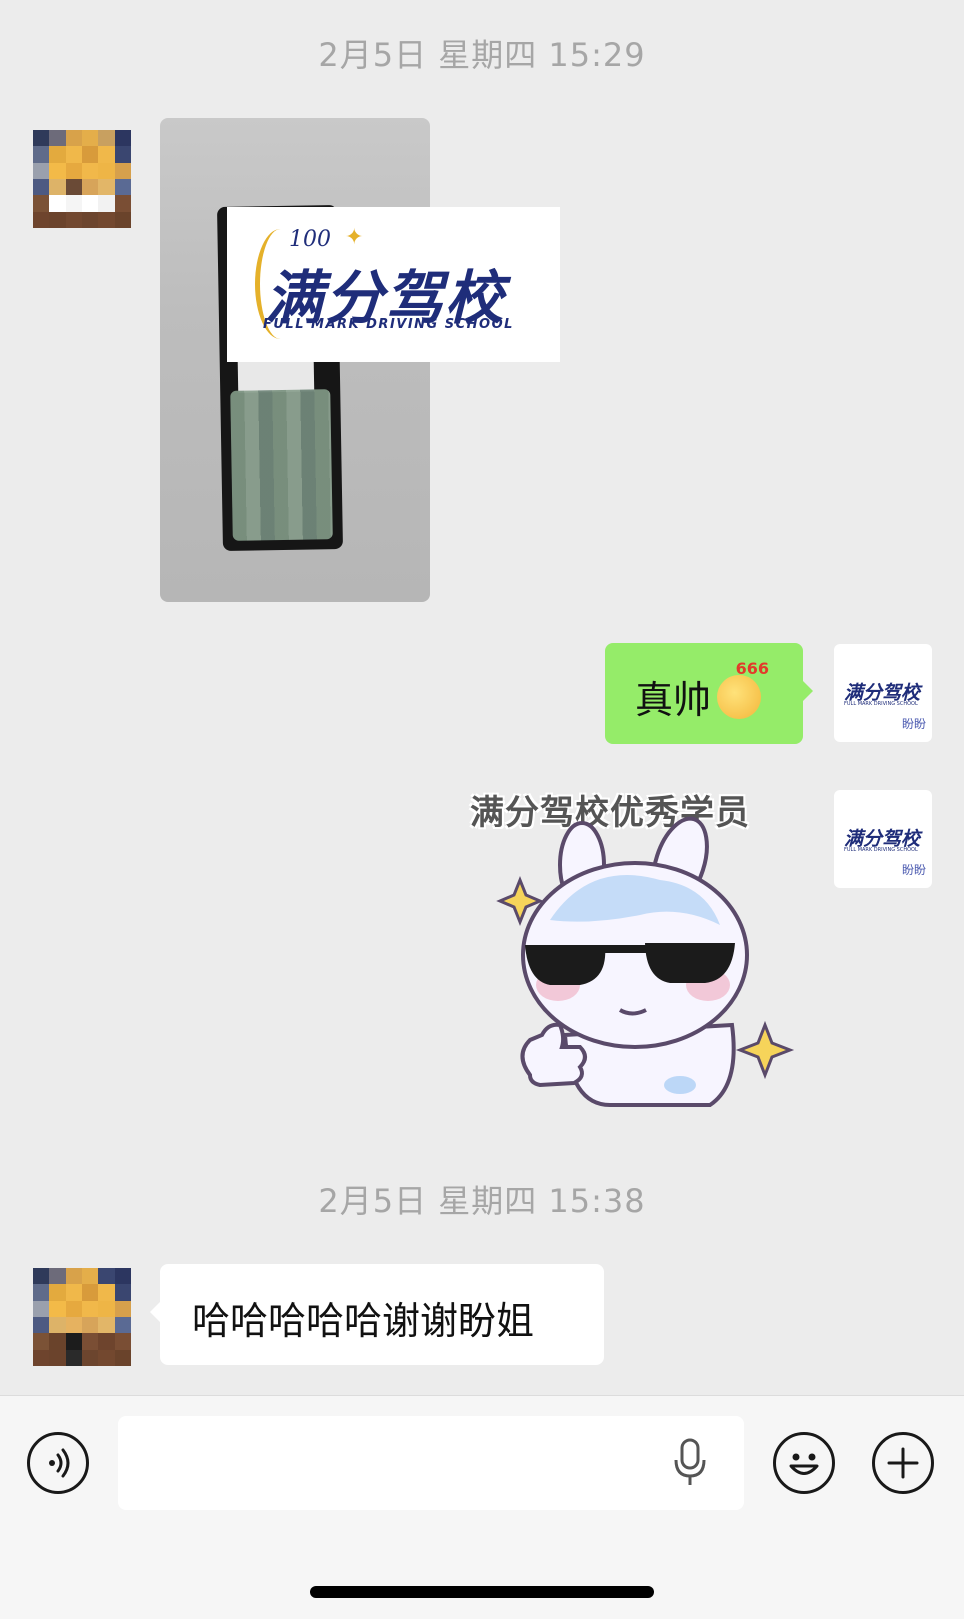 The width and height of the screenshot is (964, 1619). What do you see at coordinates (354, 237) in the screenshot?
I see `sparkle-icon: ✦` at bounding box center [354, 237].